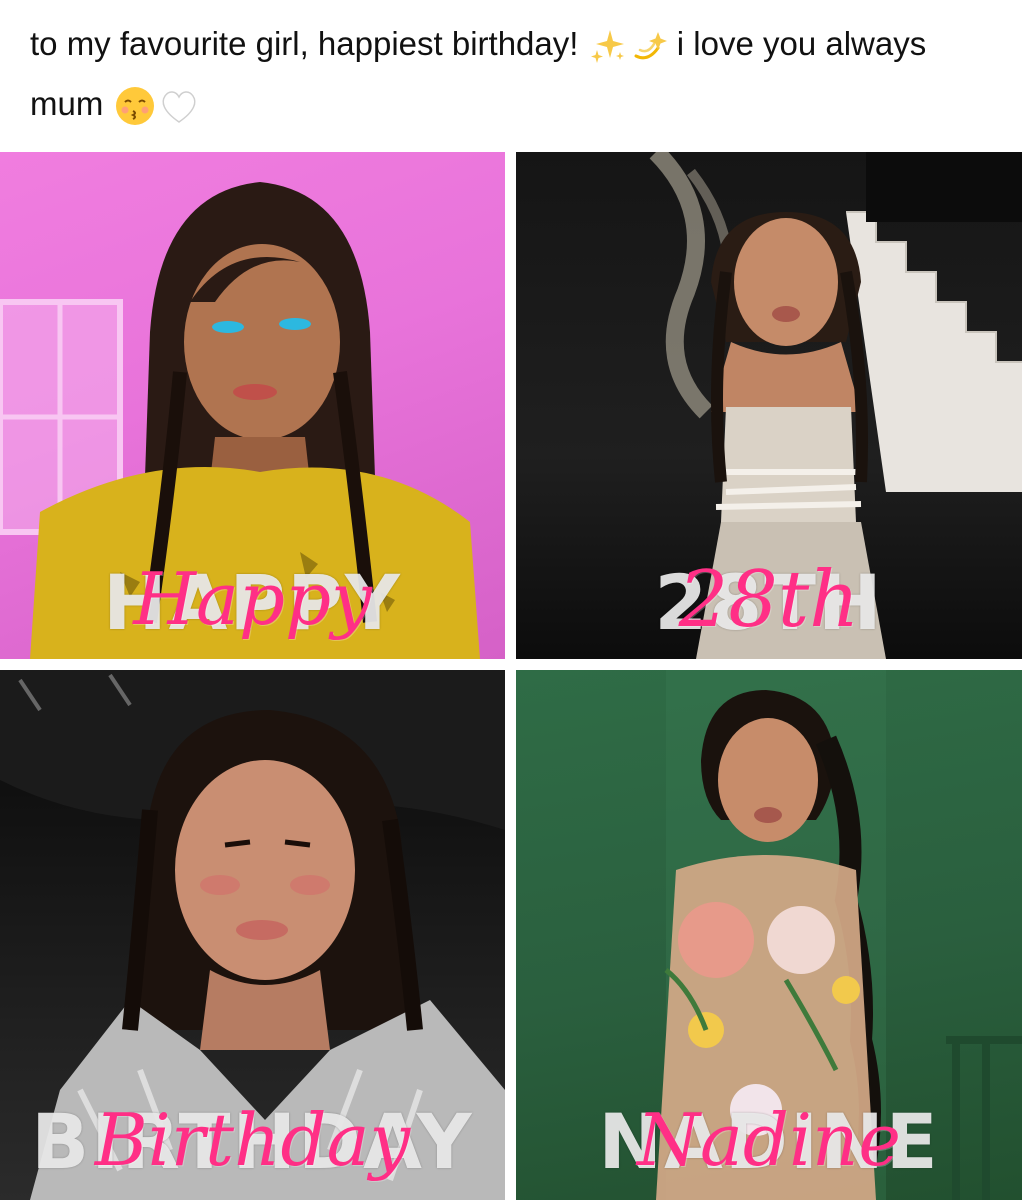  What do you see at coordinates (252, 1140) in the screenshot?
I see `script-text-birthday: Birthday` at bounding box center [252, 1140].